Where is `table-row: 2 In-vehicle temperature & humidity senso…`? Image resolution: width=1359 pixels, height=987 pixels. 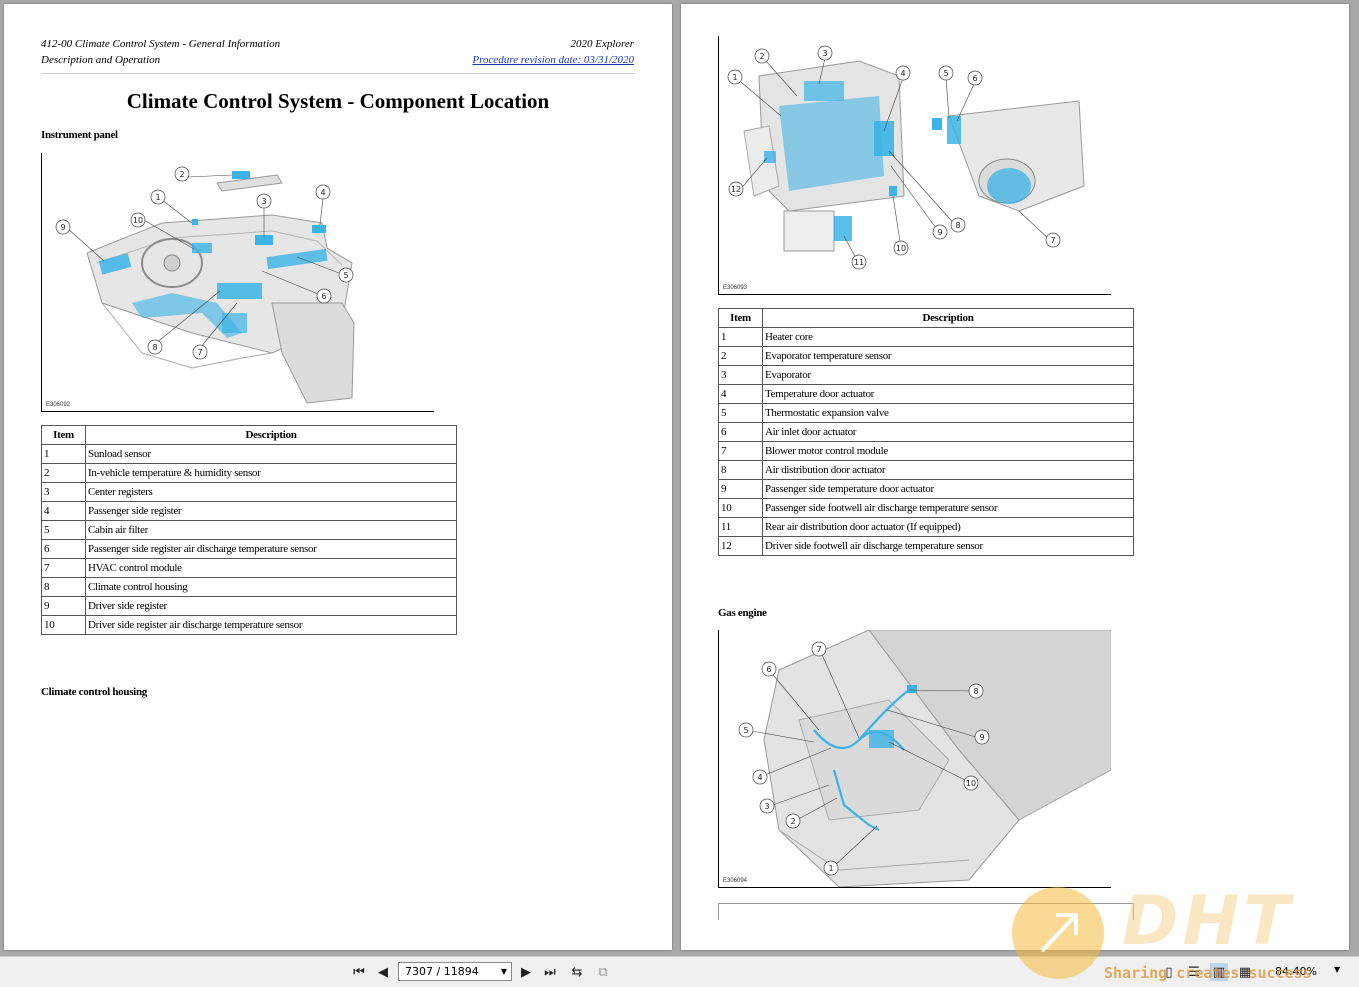
table-row: 2 In-vehicle temperature & humidity senso… is located at coordinates (249, 473).